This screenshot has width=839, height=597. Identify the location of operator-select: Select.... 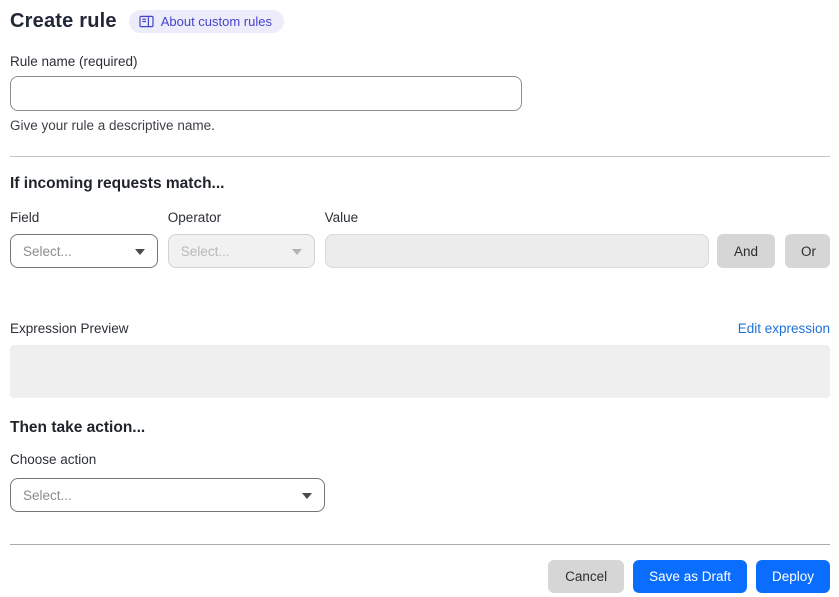
(241, 251).